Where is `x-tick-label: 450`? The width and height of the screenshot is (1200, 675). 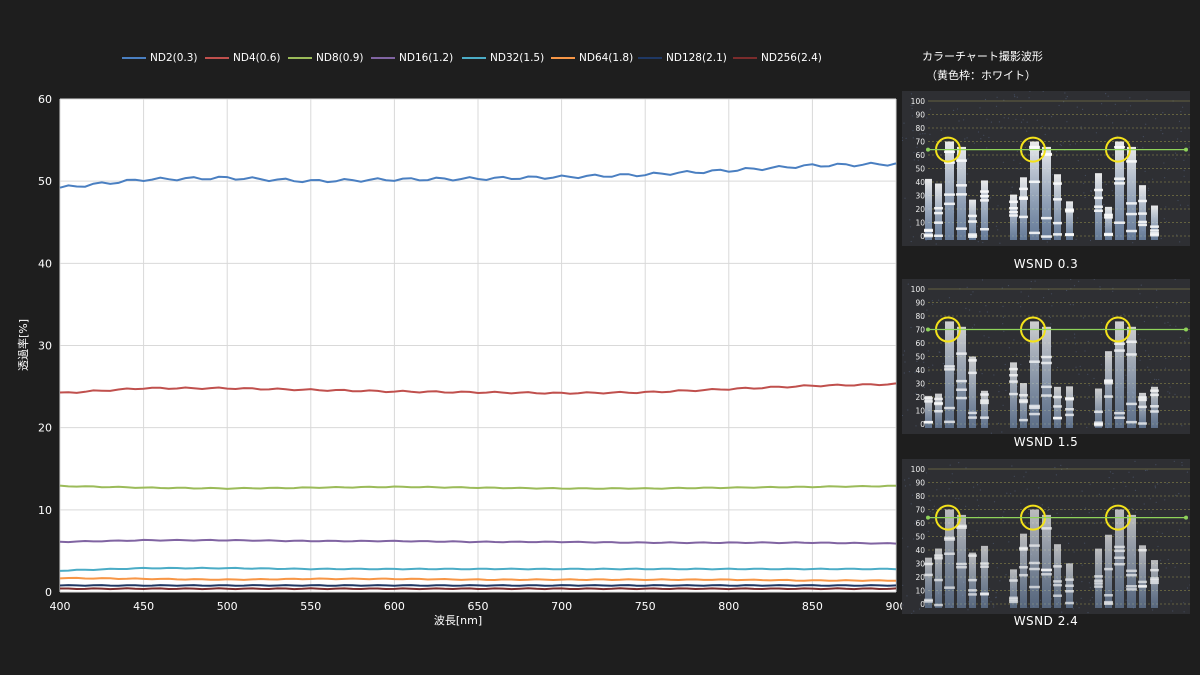
x-tick-label: 450 is located at coordinates (143, 606).